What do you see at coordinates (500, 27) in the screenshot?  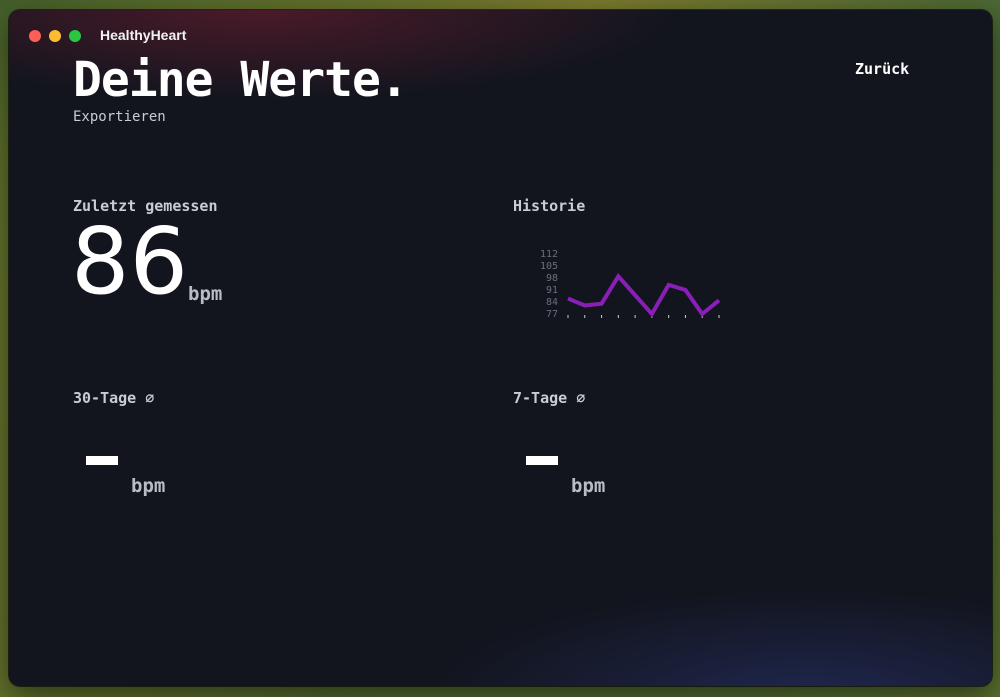 I see `title-bar: HealthyHeart` at bounding box center [500, 27].